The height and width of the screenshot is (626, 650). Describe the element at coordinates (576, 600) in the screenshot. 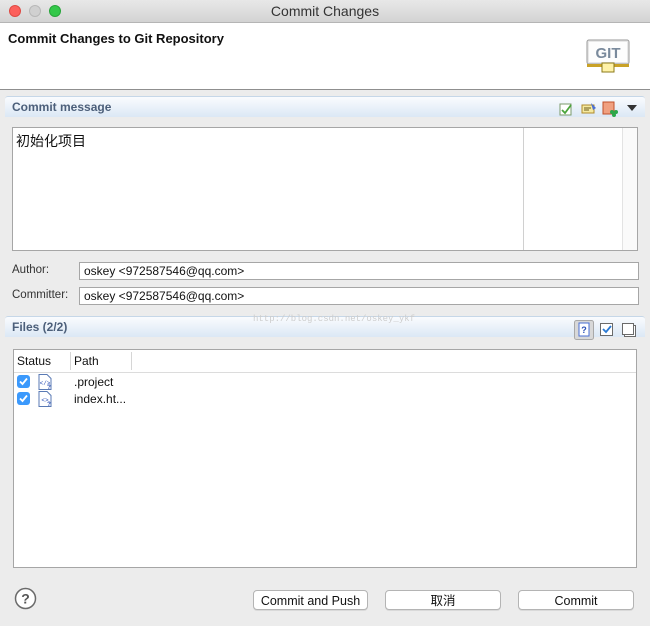

I see `commit-button: Commit` at that location.